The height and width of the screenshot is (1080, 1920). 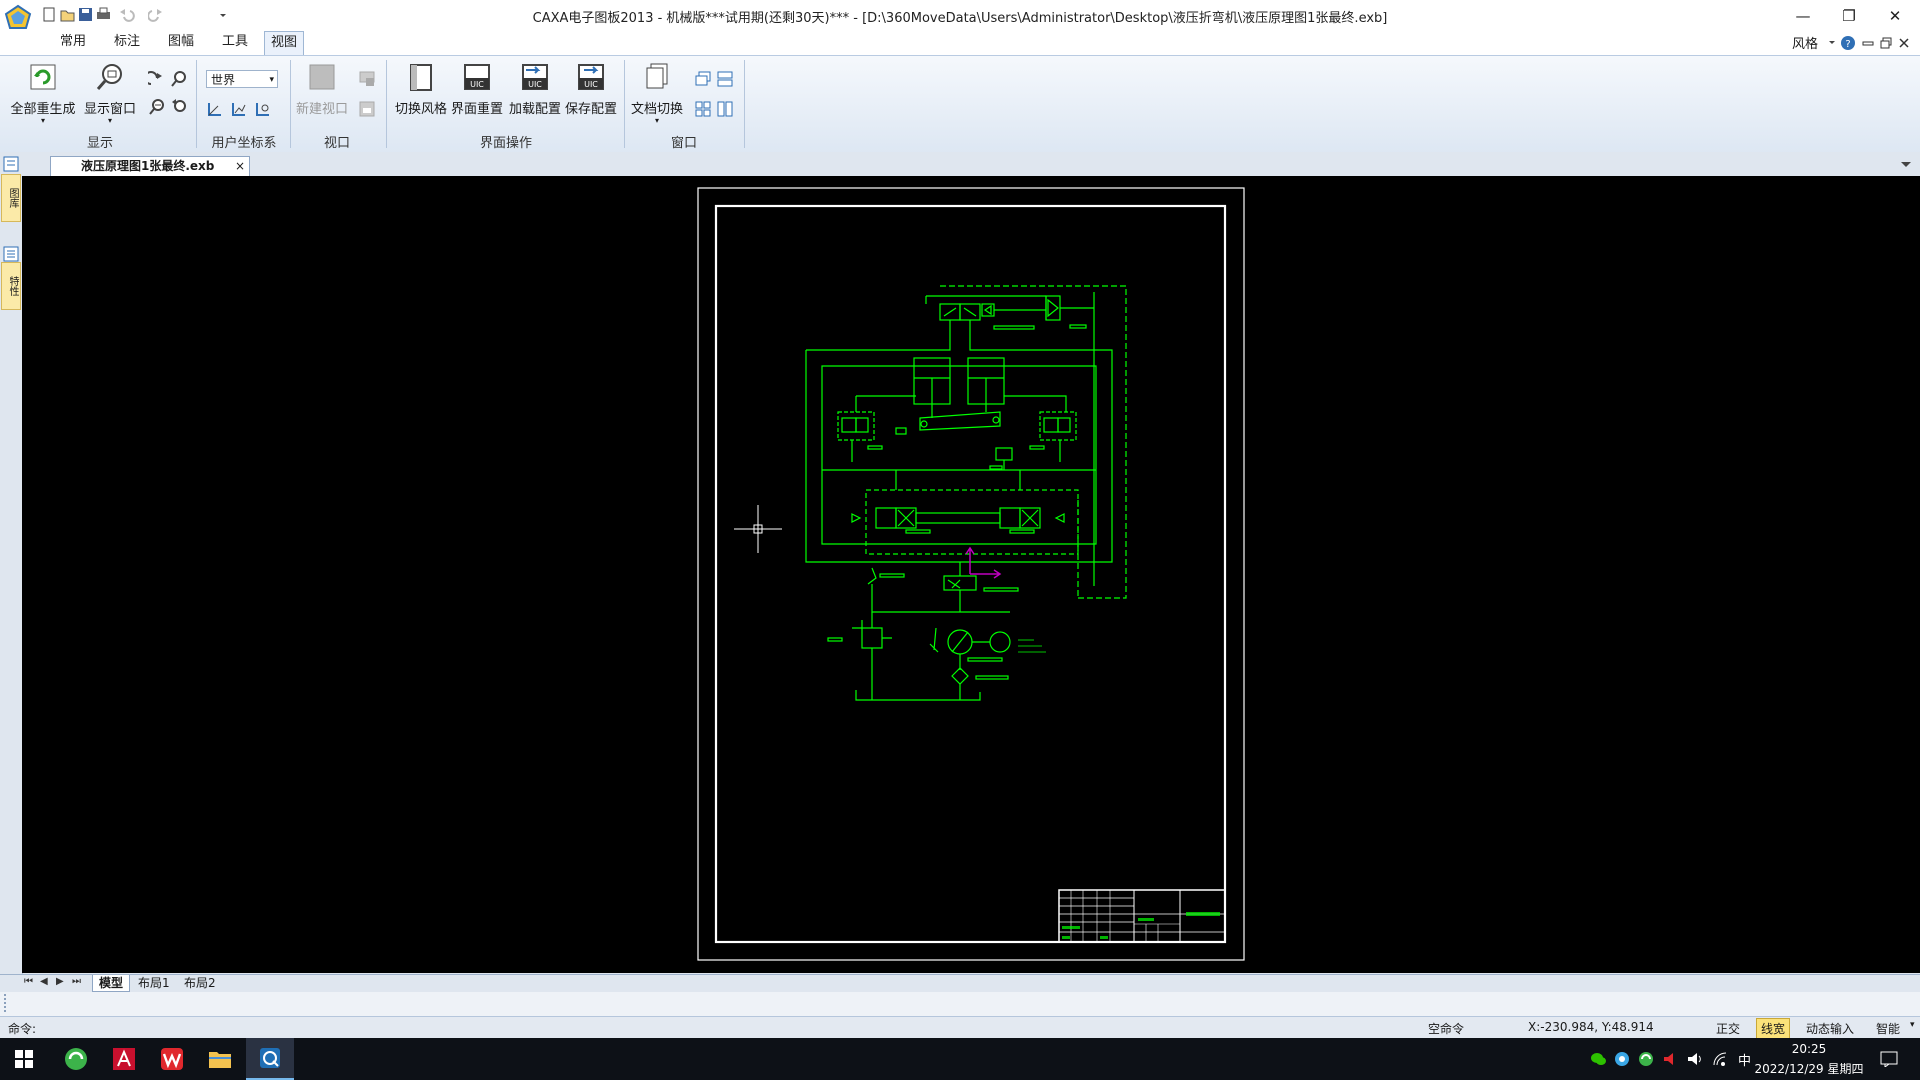 I want to click on tray-security-icon, so click(x=1646, y=1059).